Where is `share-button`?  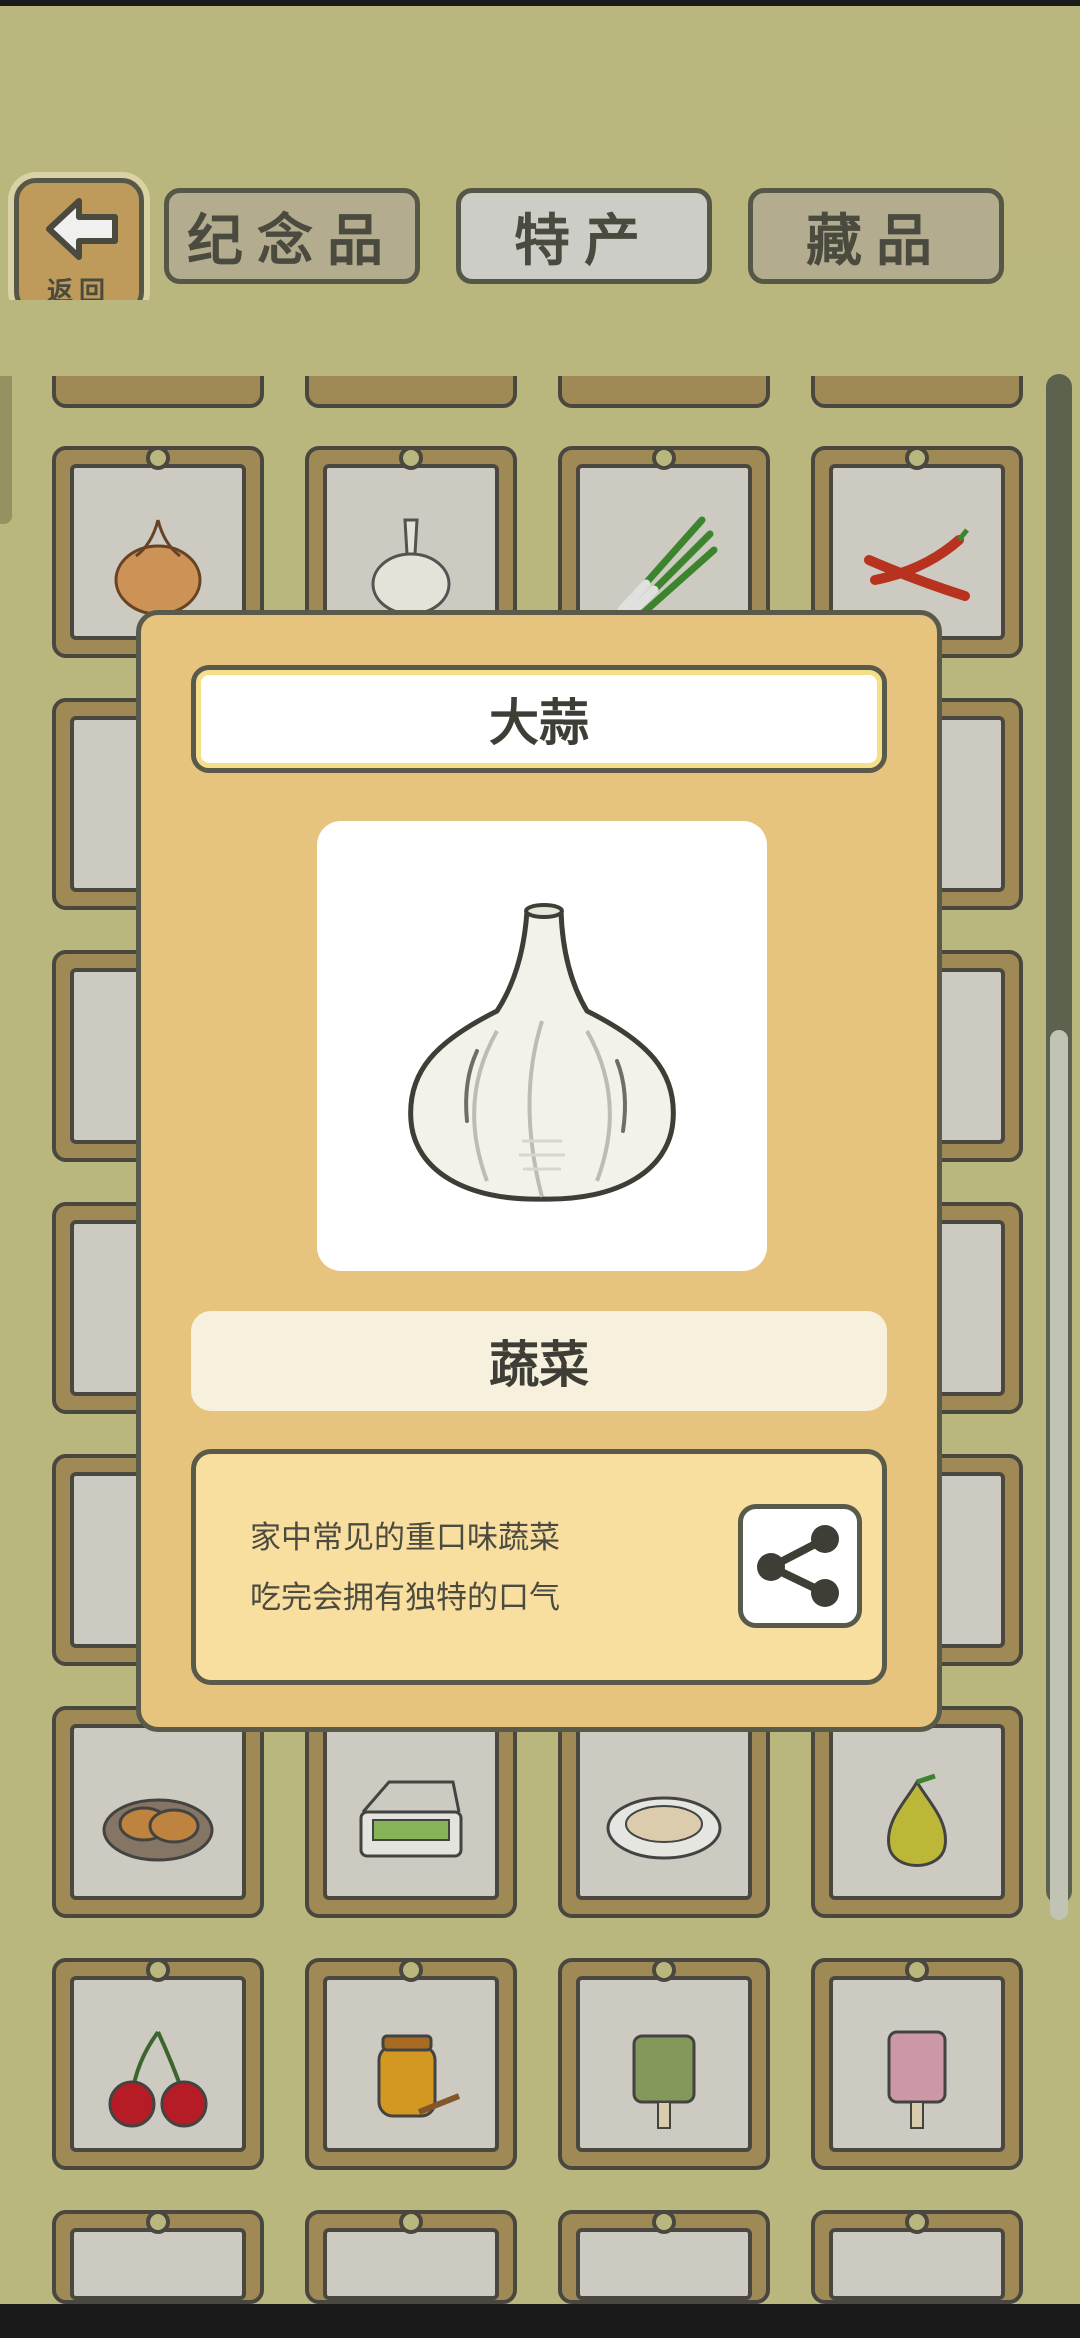
share-button is located at coordinates (800, 1566).